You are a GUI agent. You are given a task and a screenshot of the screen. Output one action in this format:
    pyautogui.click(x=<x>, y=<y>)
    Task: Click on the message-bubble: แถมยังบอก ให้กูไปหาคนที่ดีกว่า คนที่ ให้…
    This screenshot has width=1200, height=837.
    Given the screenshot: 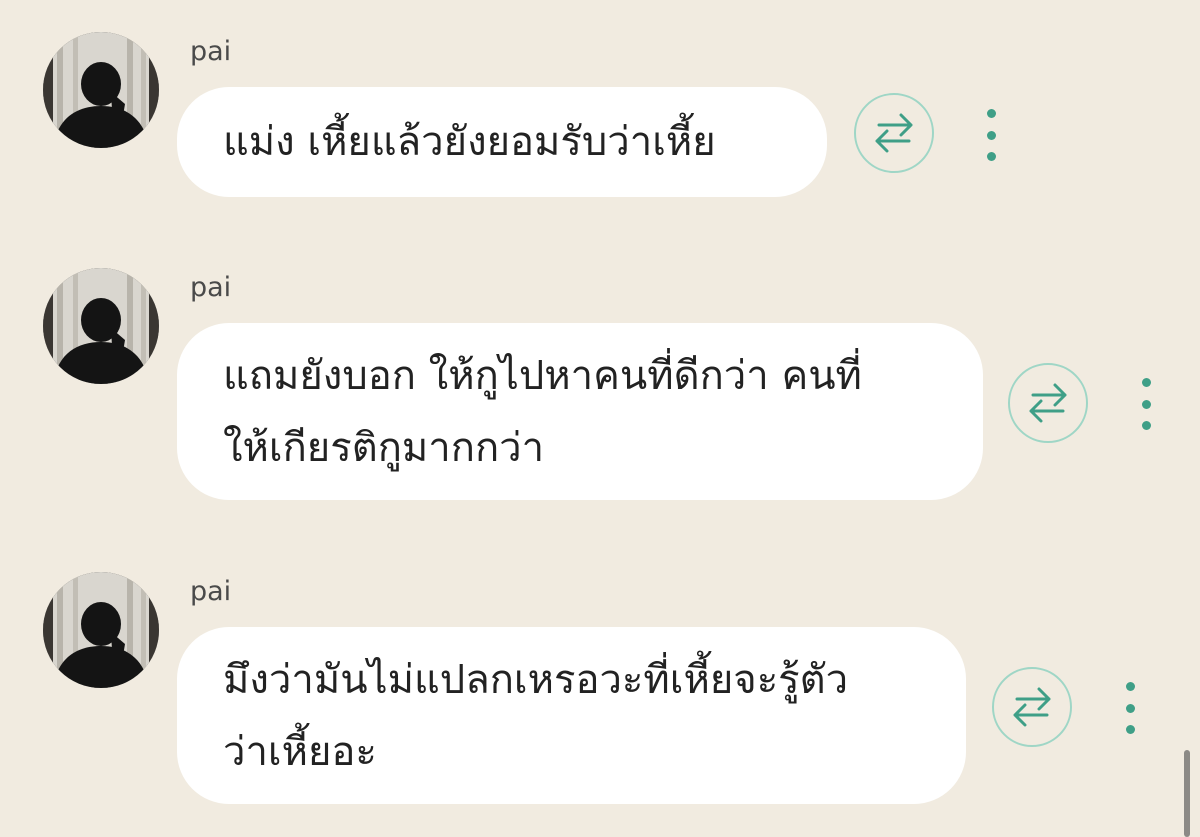 What is the action you would take?
    pyautogui.click(x=580, y=411)
    